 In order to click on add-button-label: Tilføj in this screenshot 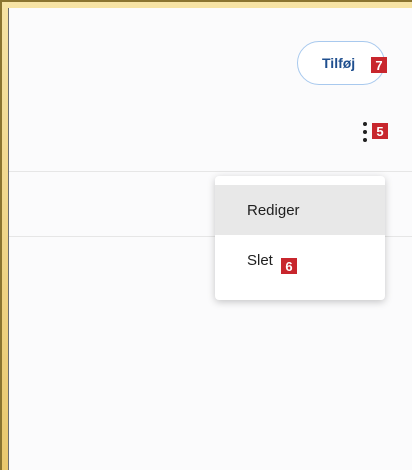, I will do `click(339, 63)`.